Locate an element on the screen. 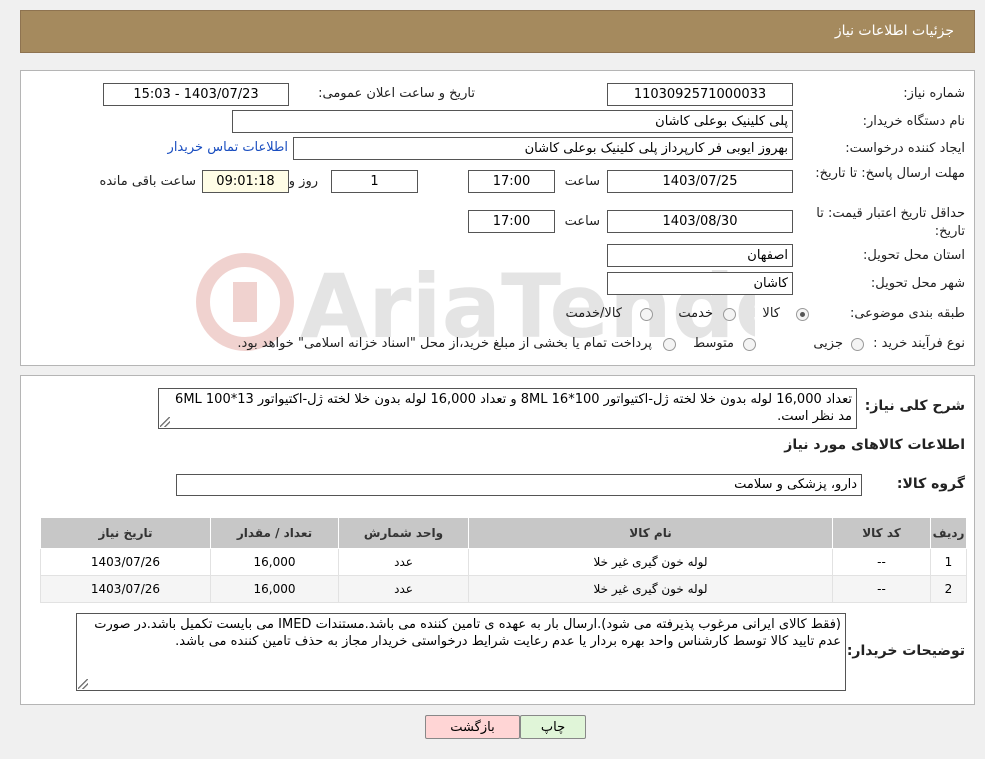  requester-label: ایجاد کننده درخواست: is located at coordinates (905, 148).